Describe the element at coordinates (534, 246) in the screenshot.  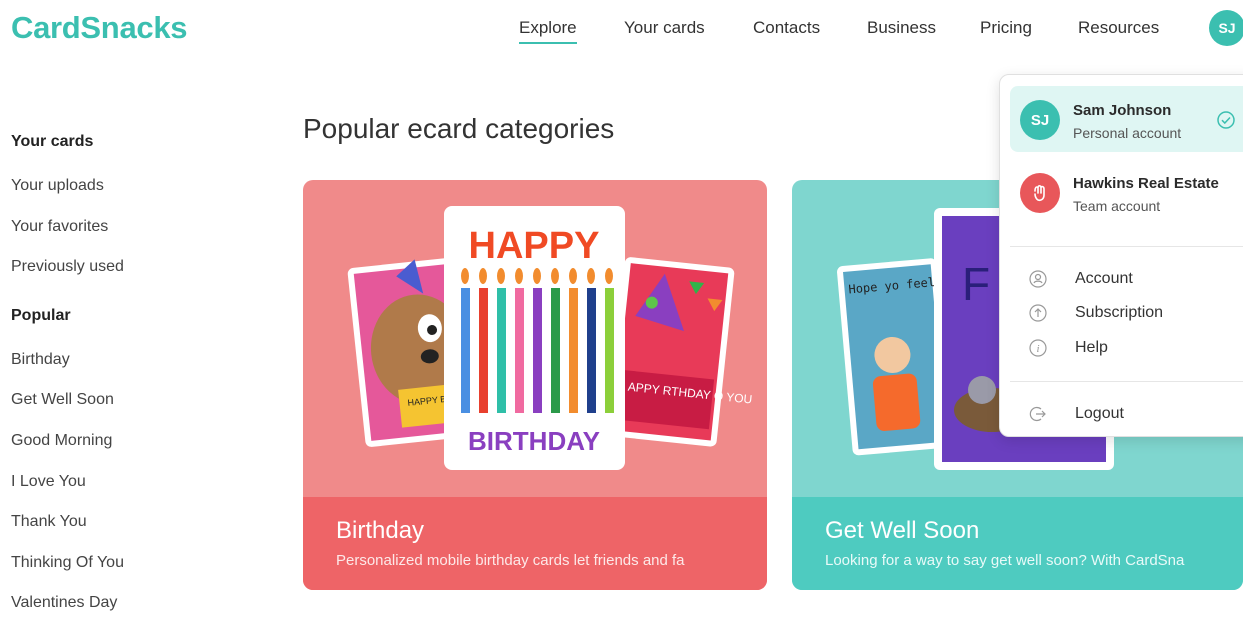
I see `birthday-happy-text: HAPPY` at that location.